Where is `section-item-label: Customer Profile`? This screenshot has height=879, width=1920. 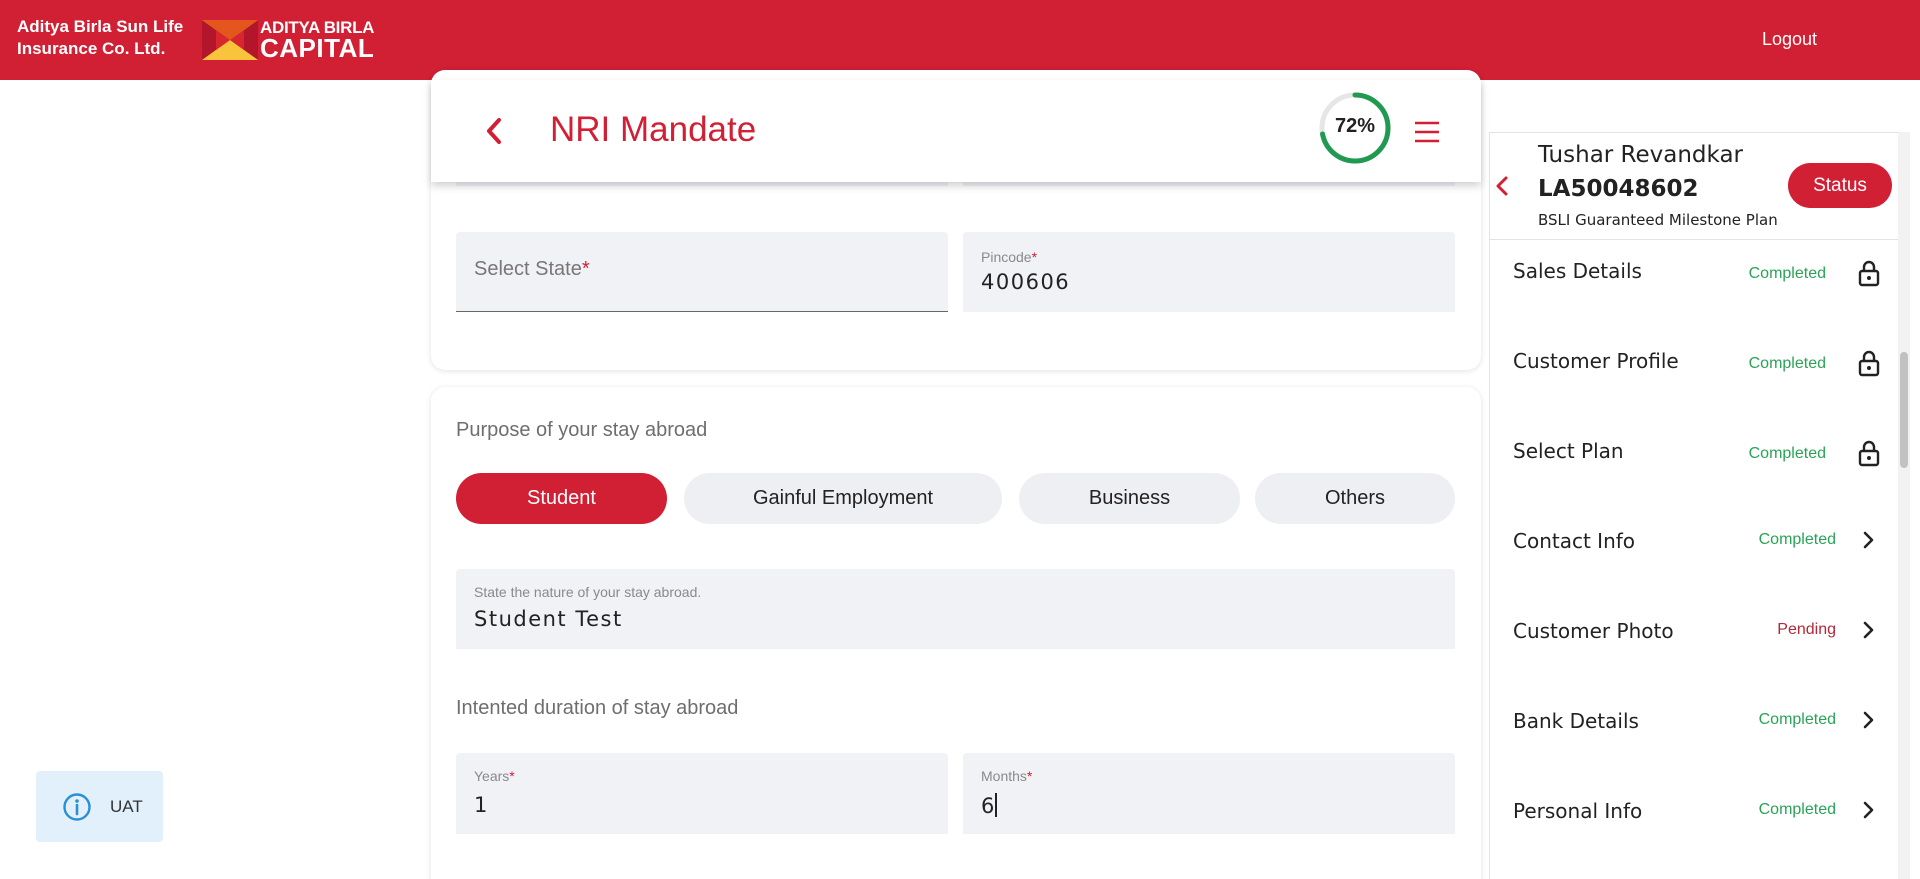 section-item-label: Customer Profile is located at coordinates (1596, 361).